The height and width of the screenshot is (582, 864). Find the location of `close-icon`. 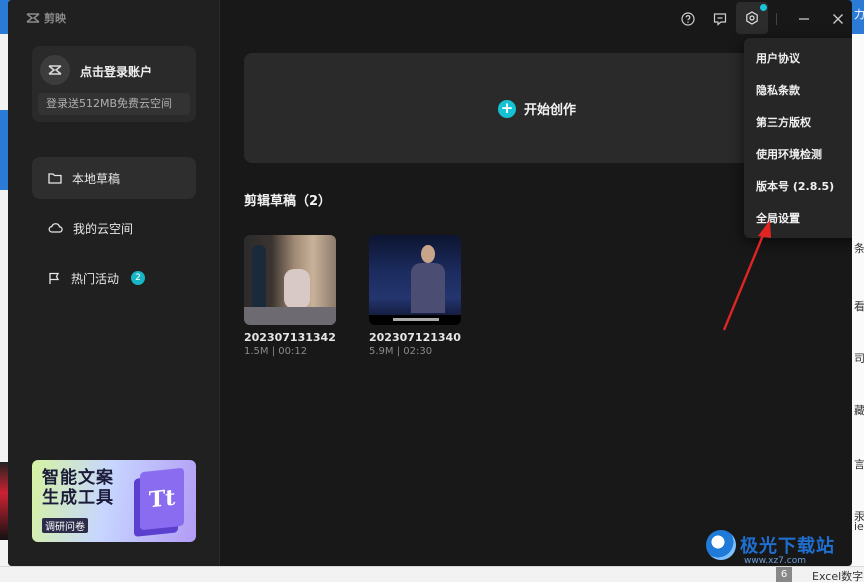

close-icon is located at coordinates (838, 19).